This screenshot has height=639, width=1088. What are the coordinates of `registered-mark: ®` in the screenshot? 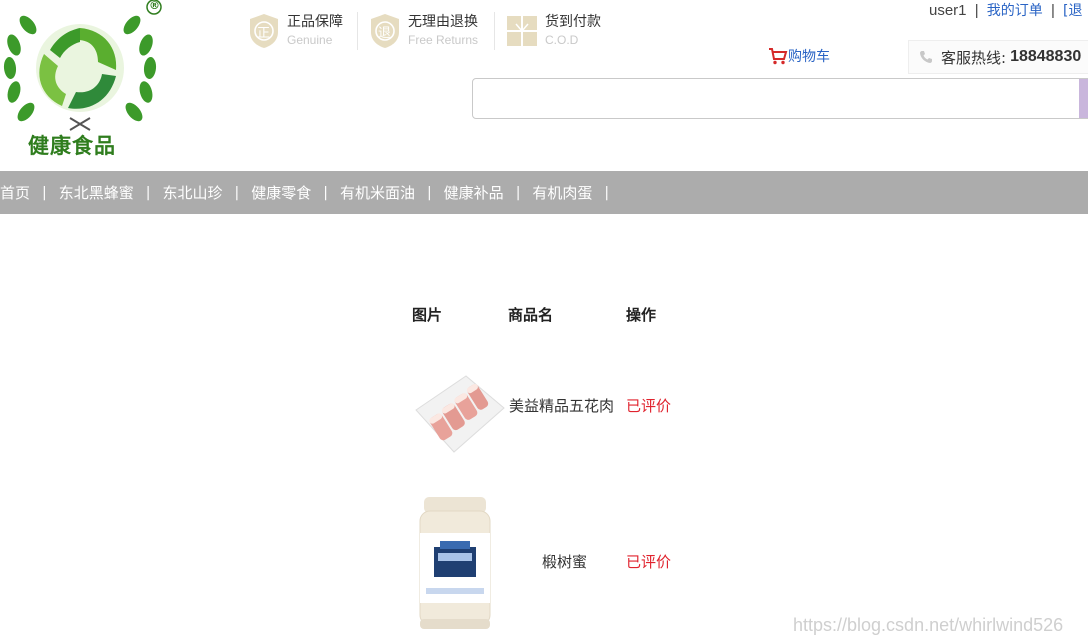 It's located at (154, 6).